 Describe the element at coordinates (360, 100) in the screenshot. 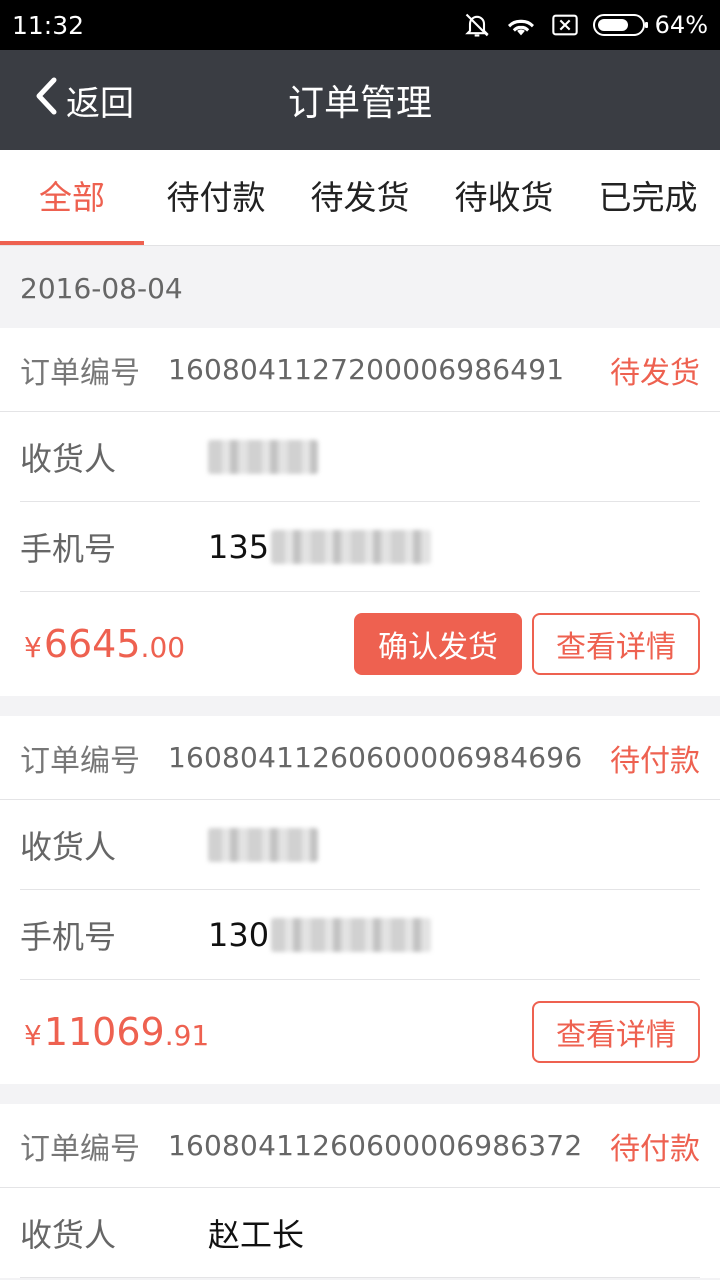

I see `app-bar: 返回 订单管理` at that location.